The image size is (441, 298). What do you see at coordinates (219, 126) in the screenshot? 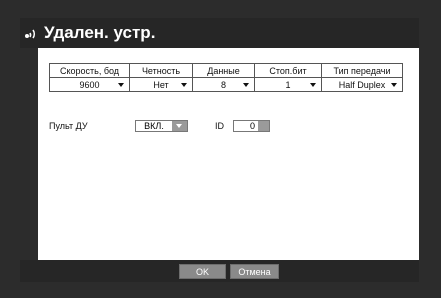
I see `id-label: ID` at bounding box center [219, 126].